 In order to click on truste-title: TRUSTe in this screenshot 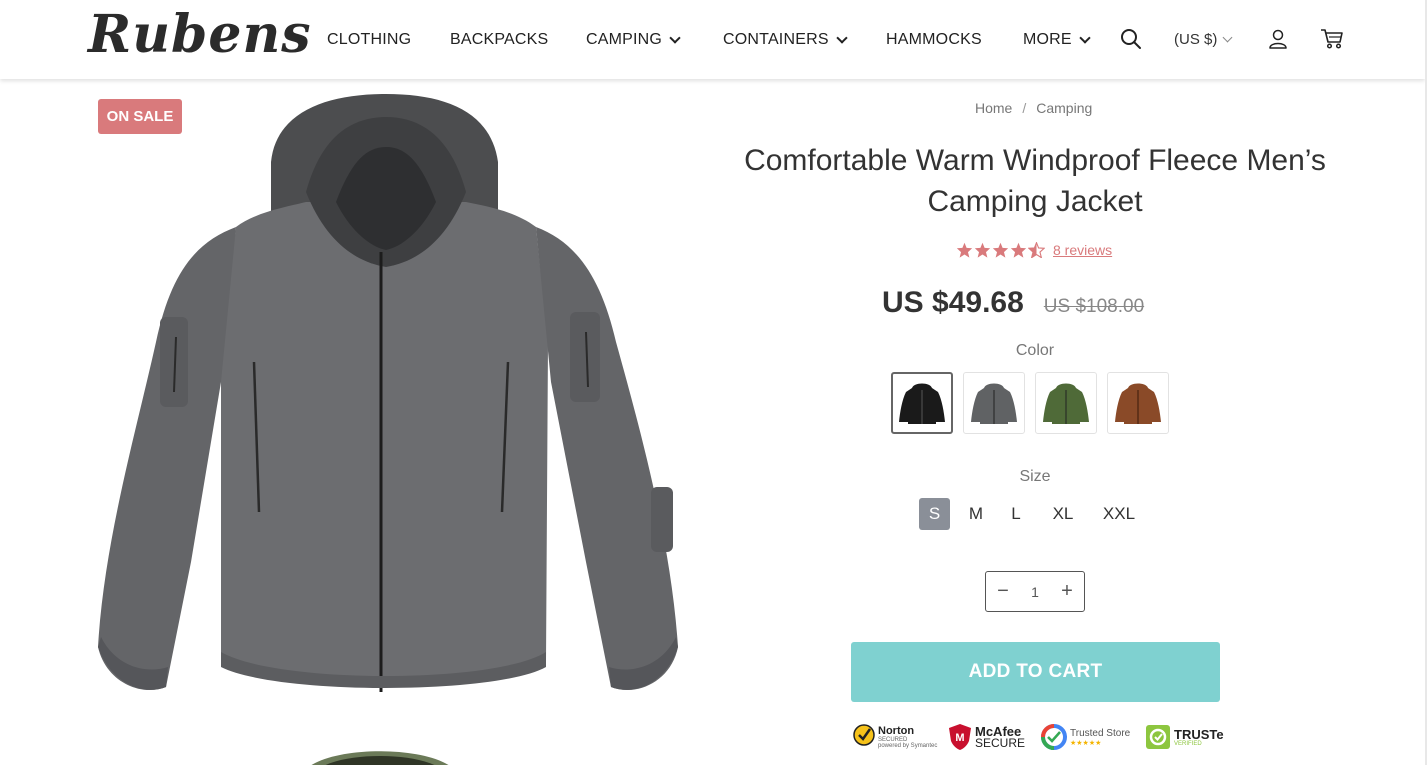, I will do `click(1199, 734)`.